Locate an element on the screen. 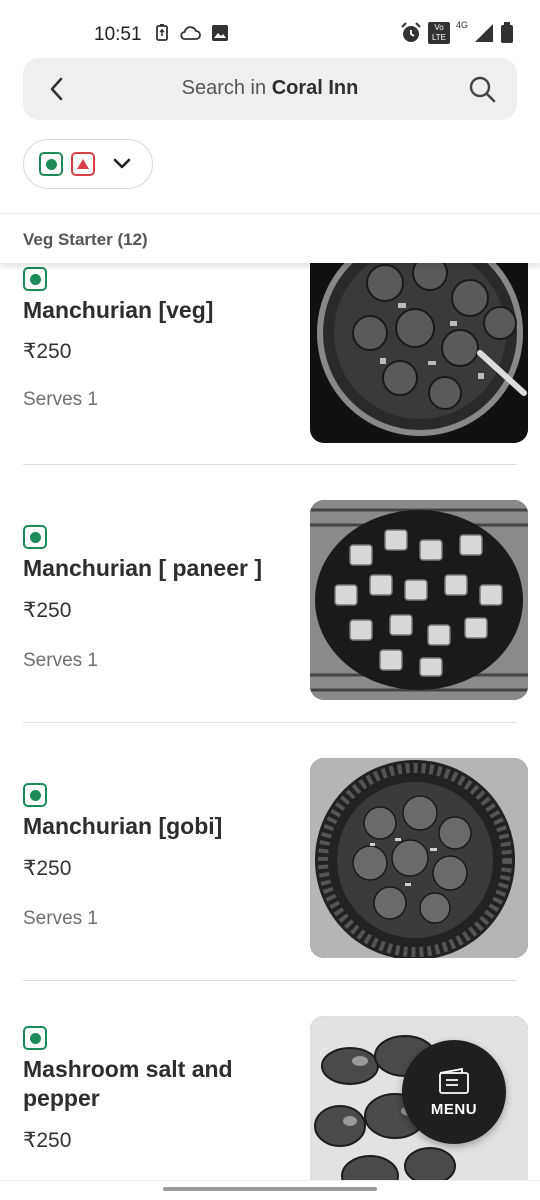 Image resolution: width=540 pixels, height=1200 pixels. volte-icon: Vo LTE is located at coordinates (438, 33).